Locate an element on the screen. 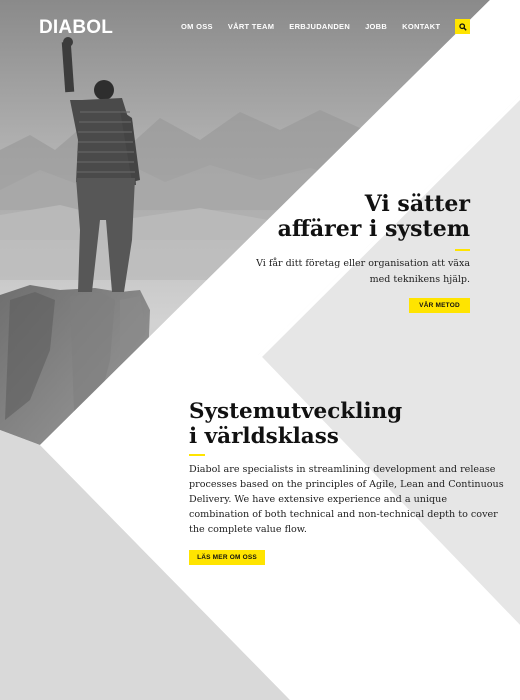  nav-item-jobb: JOBB is located at coordinates (376, 26).